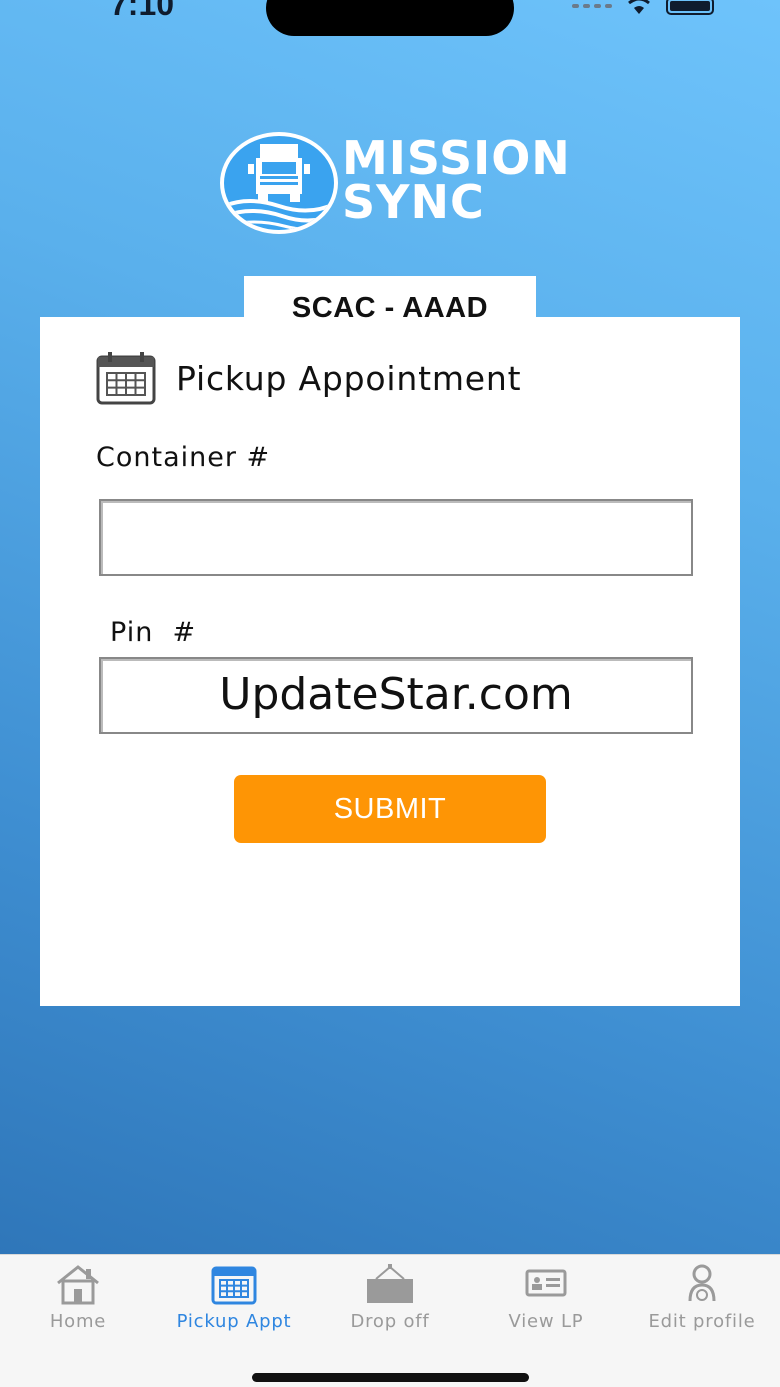  I want to click on status-time: 7:10, so click(142, 11).